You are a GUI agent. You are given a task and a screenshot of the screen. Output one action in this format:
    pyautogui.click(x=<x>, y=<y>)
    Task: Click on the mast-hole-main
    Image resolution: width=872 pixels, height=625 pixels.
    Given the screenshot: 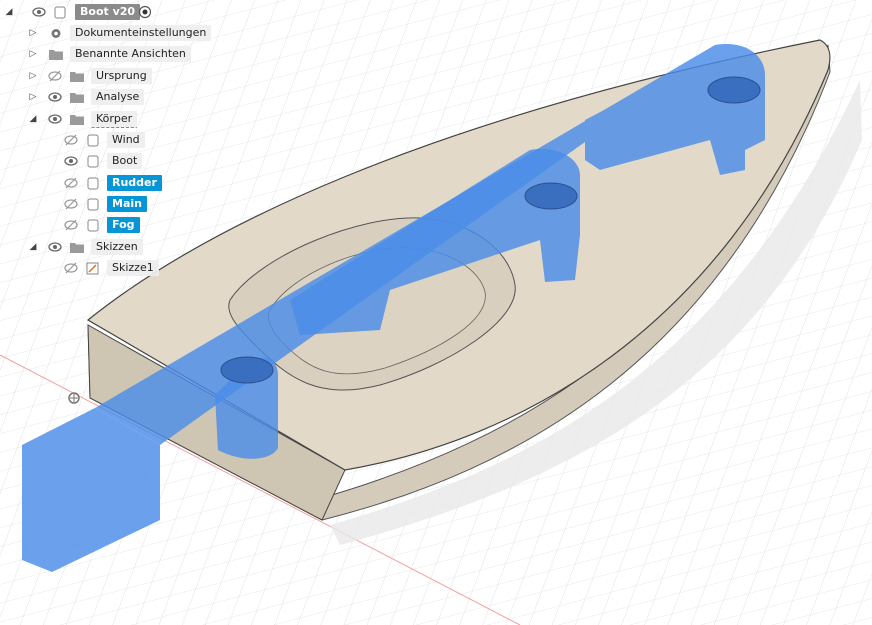 What is the action you would take?
    pyautogui.click(x=551, y=196)
    